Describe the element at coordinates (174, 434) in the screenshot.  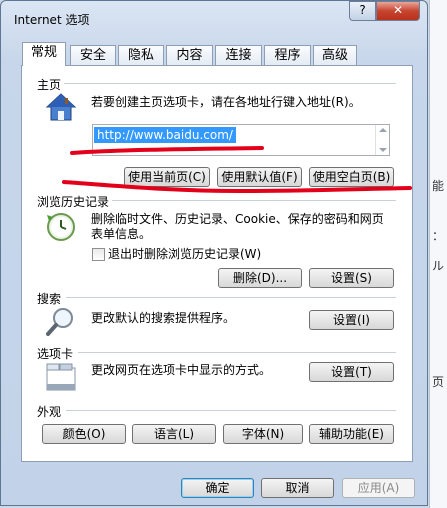
I see `languages-button: 语言(L)` at that location.